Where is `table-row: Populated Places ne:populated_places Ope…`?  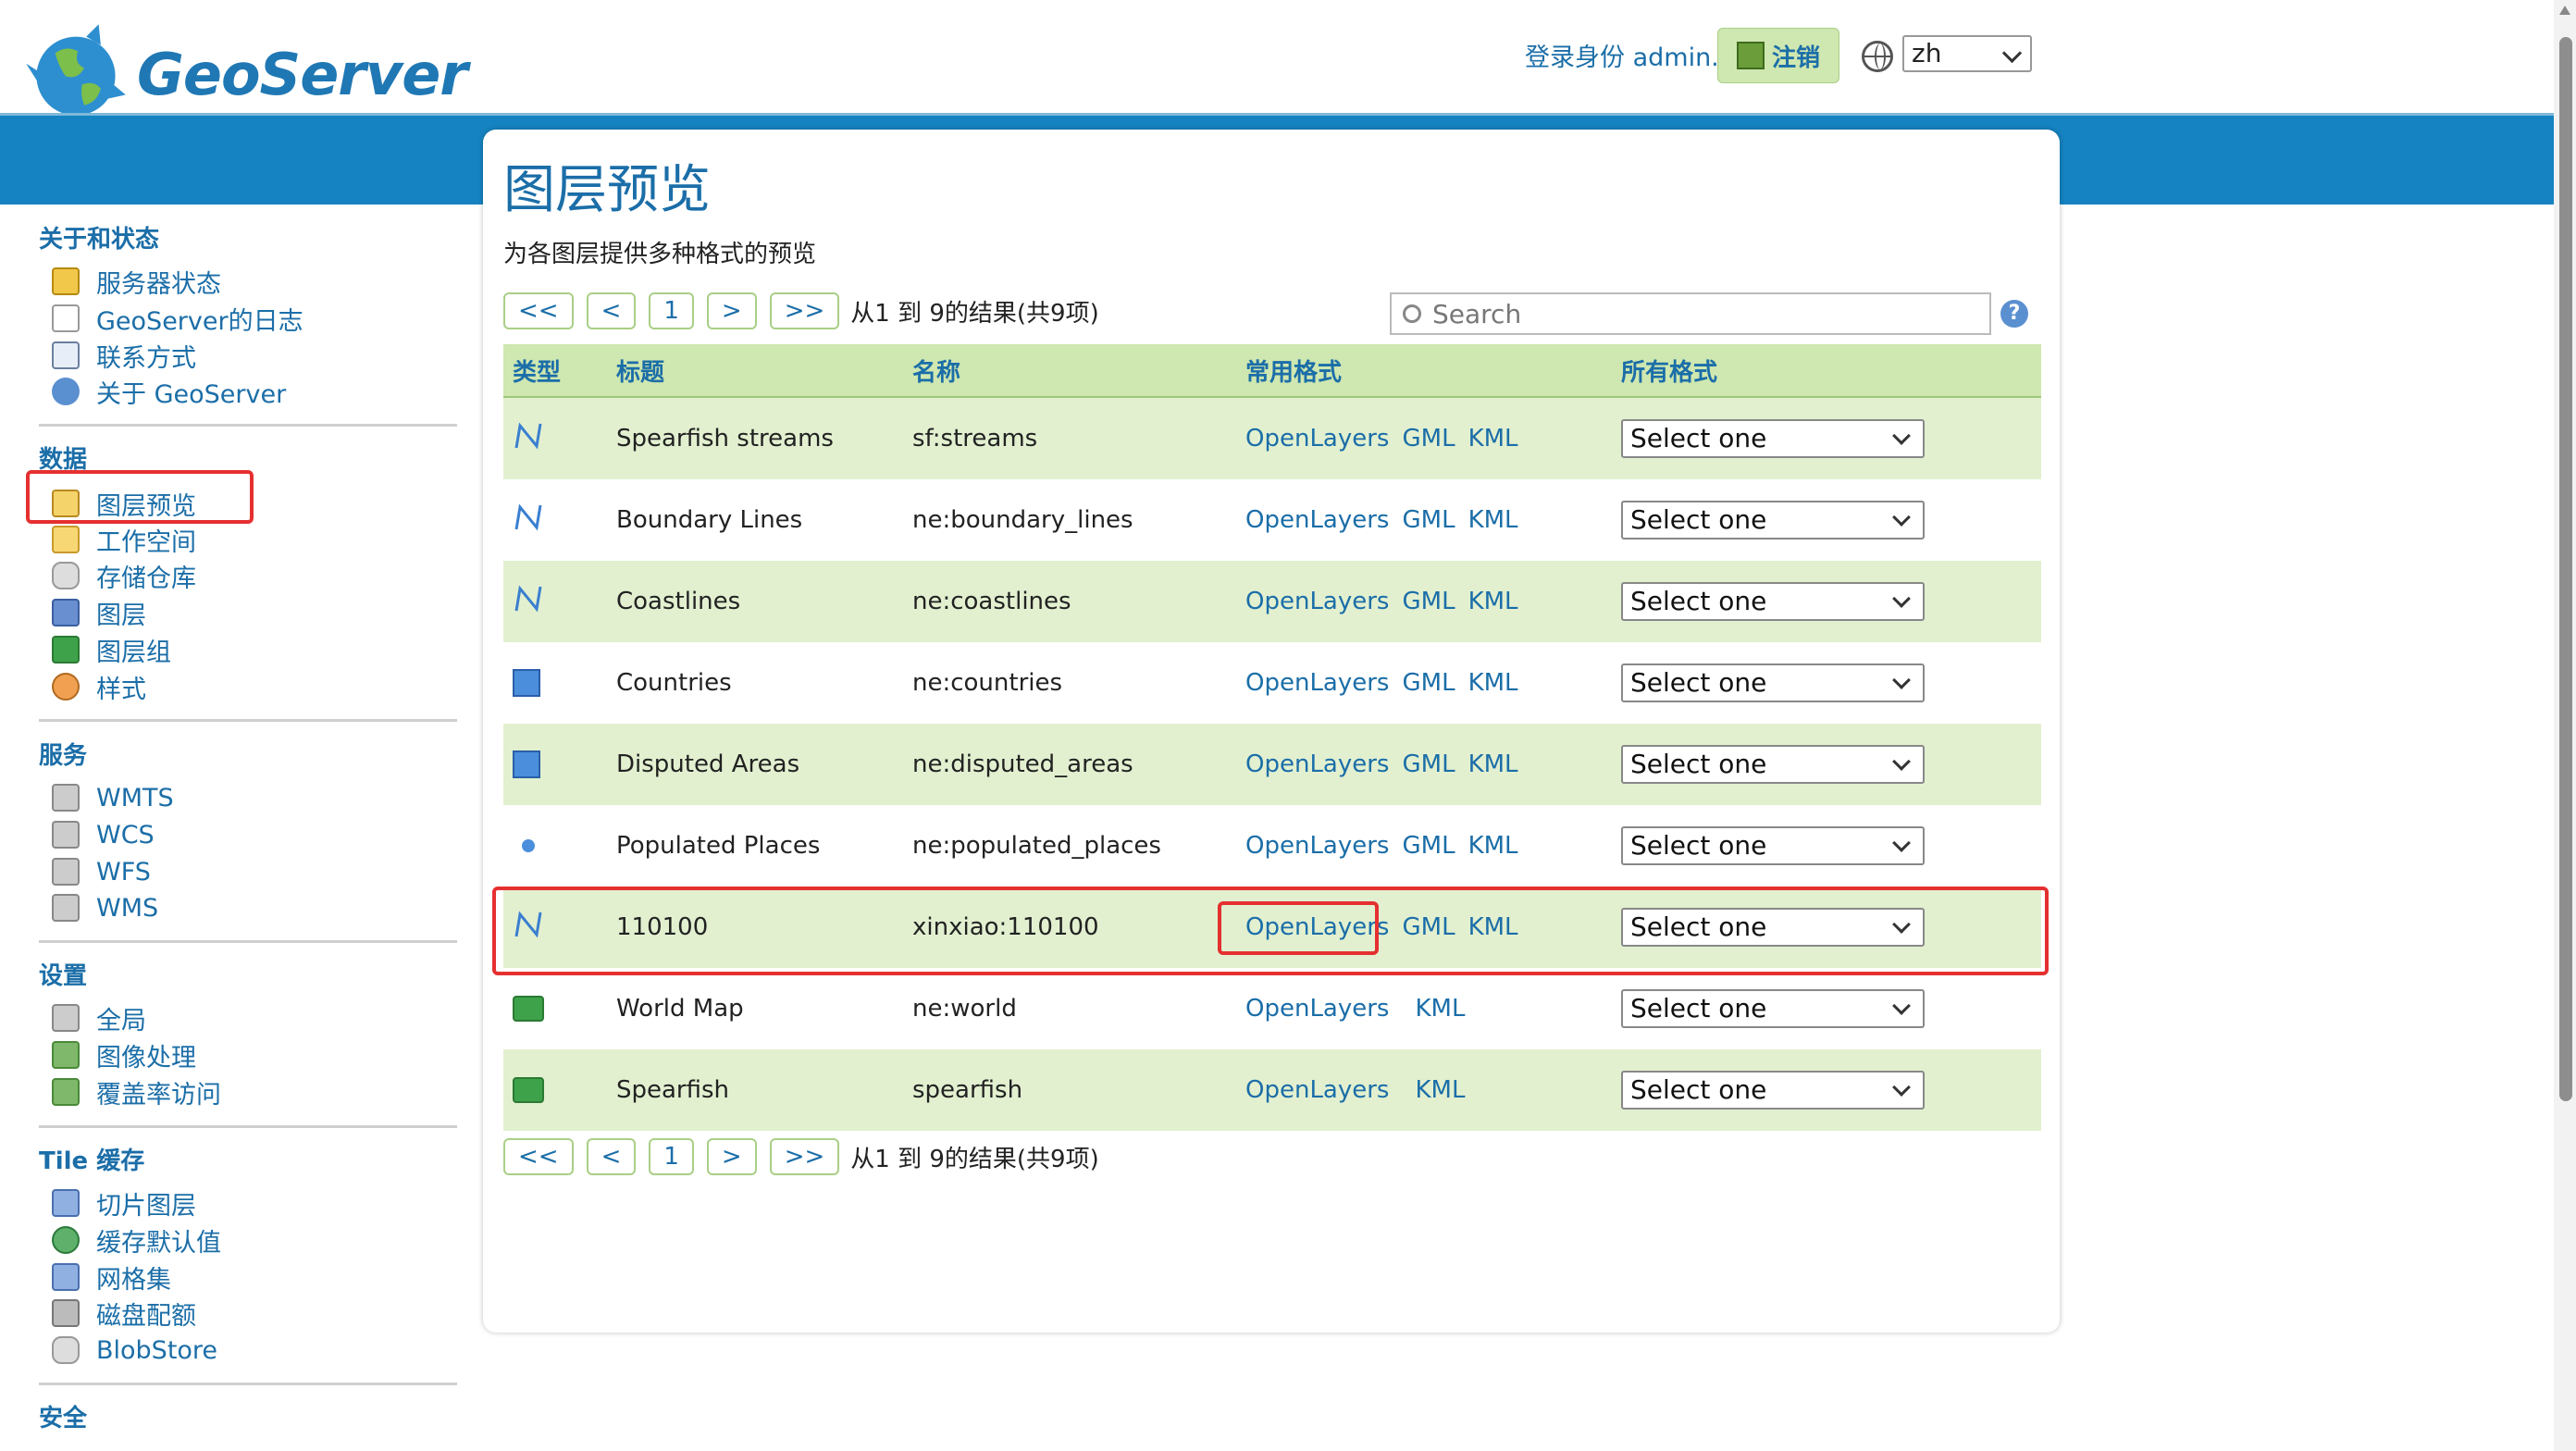
table-row: Populated Places ne:populated_places Ope… is located at coordinates (1272, 846).